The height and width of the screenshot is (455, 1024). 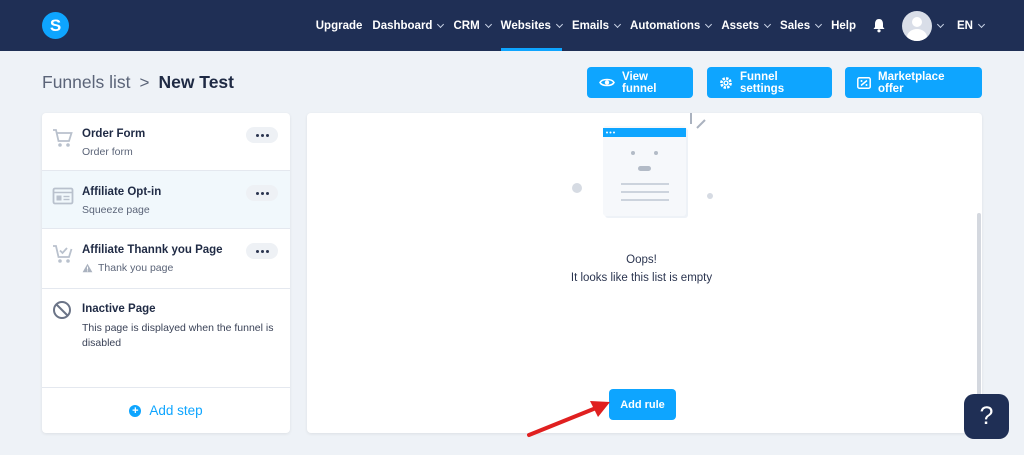 What do you see at coordinates (607, 82) in the screenshot?
I see `eye-icon` at bounding box center [607, 82].